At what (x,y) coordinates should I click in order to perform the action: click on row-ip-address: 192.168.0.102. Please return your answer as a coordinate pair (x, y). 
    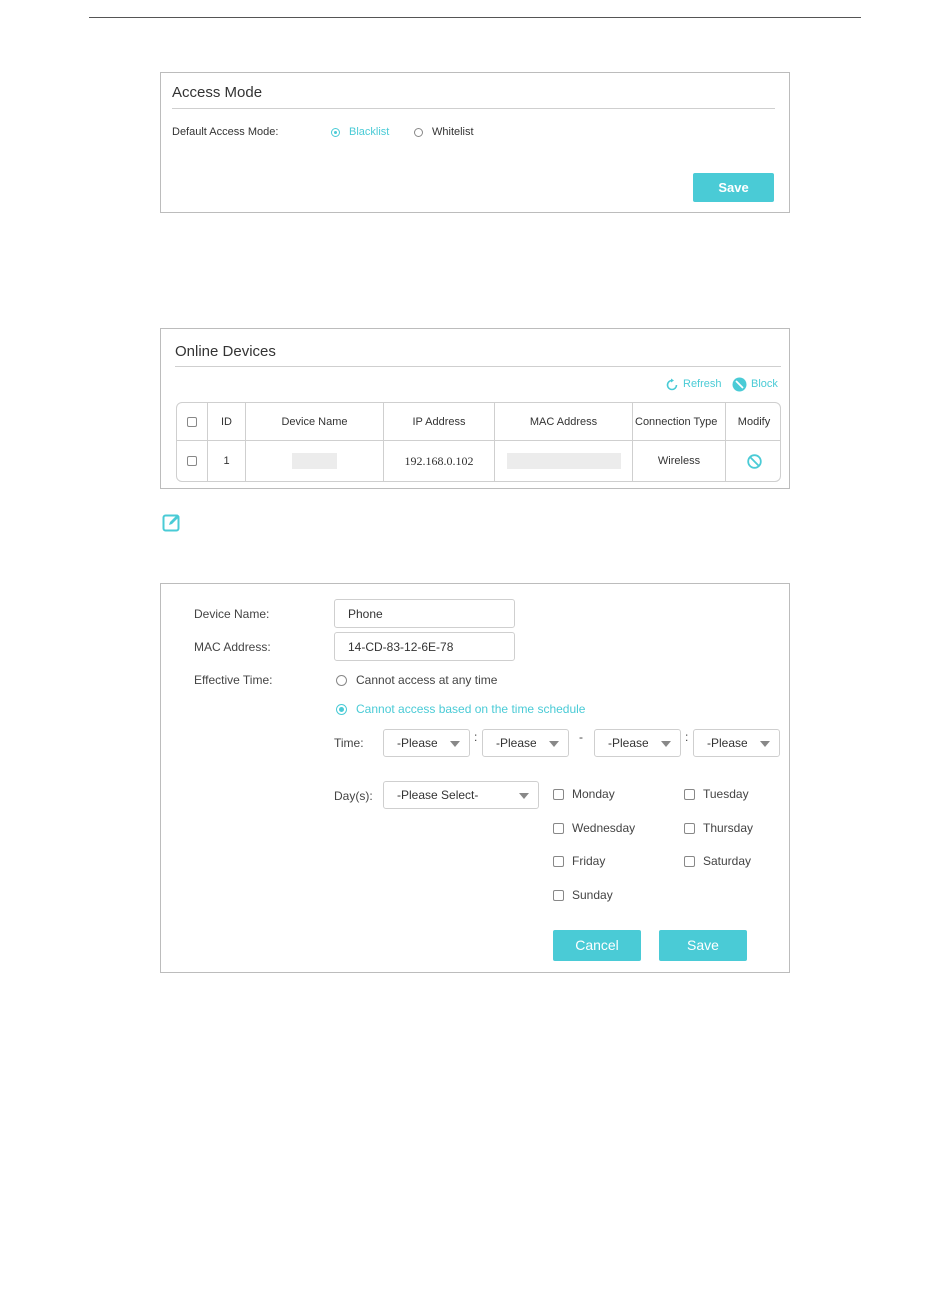
    Looking at the image, I should click on (439, 461).